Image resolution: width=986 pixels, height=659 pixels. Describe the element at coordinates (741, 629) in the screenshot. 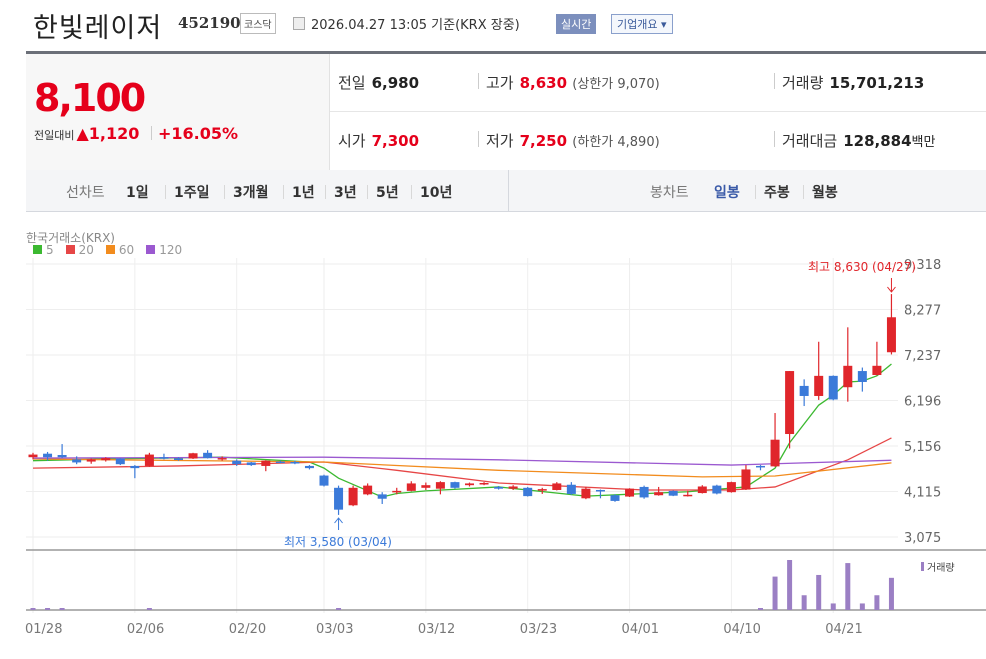

I see `x-tick-label: 04/10` at that location.